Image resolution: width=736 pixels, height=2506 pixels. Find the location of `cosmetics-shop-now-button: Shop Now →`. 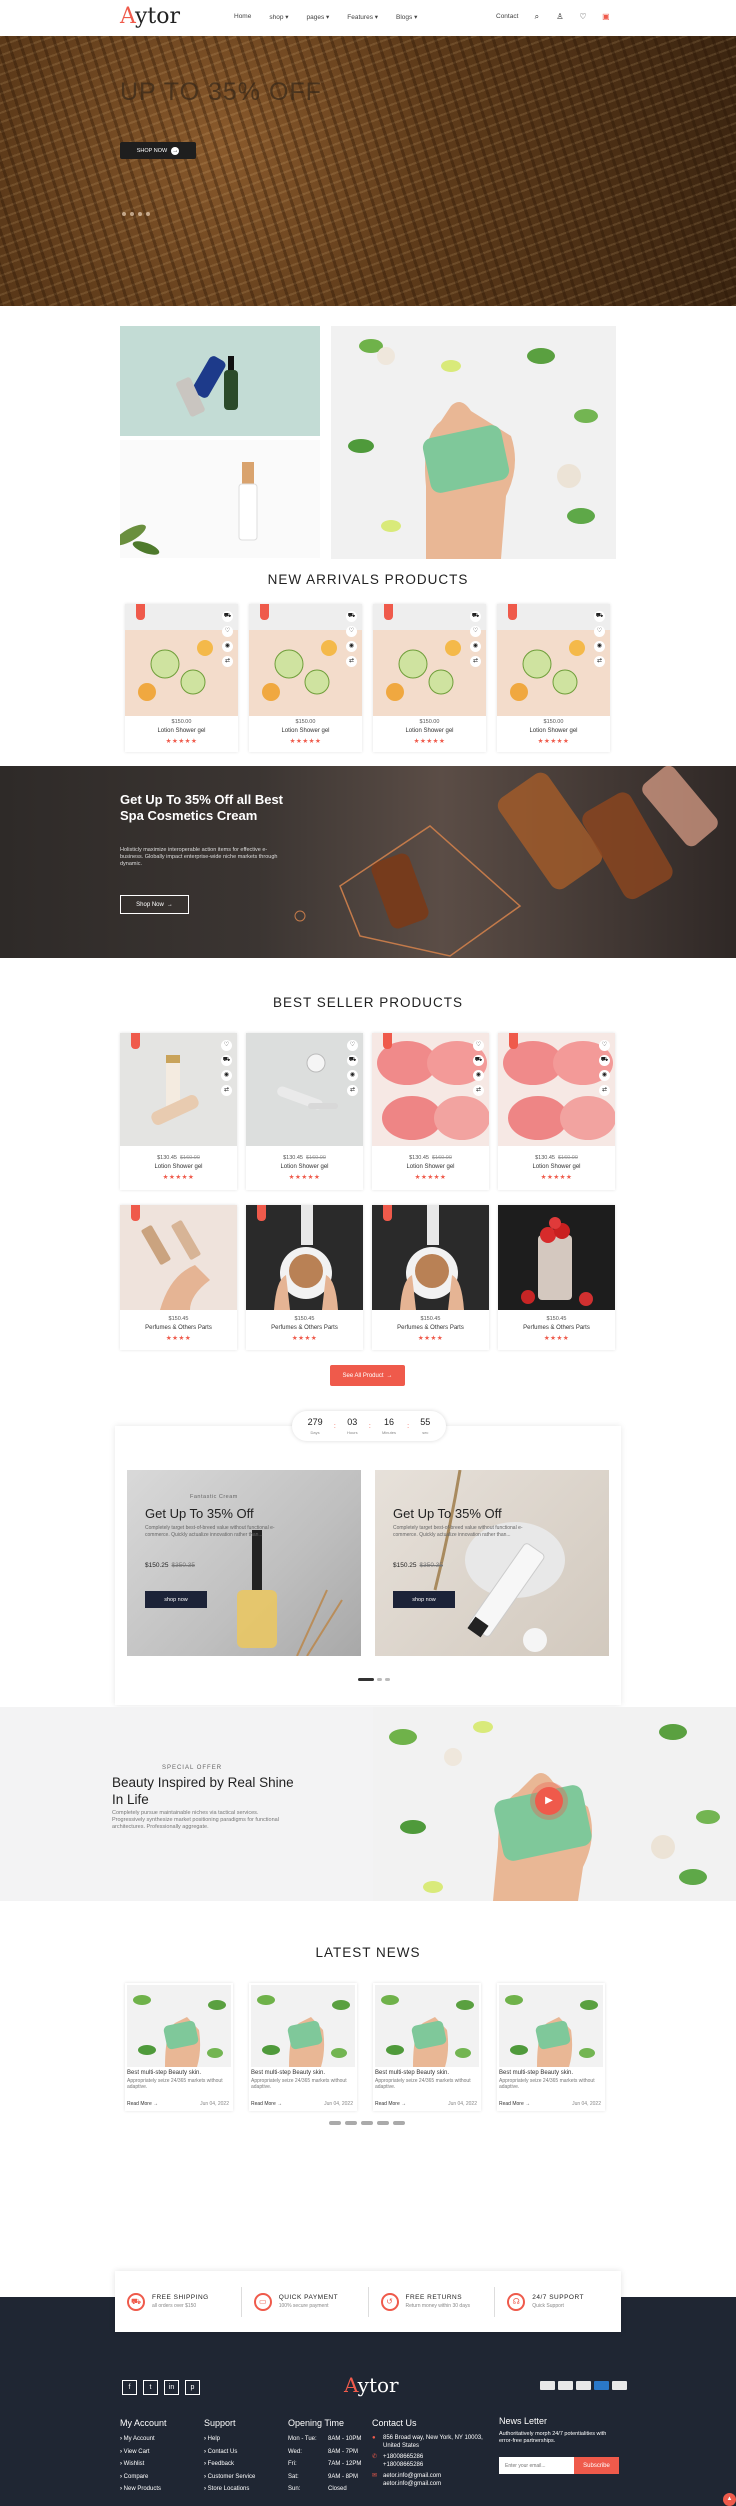

cosmetics-shop-now-button: Shop Now → is located at coordinates (154, 904).